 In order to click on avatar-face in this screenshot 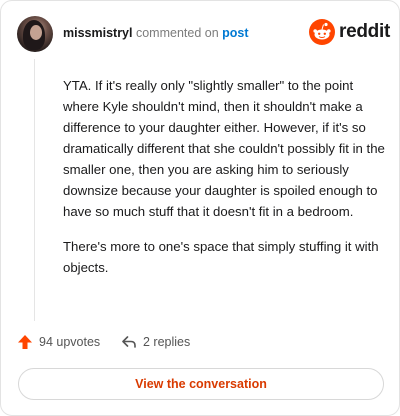, I will do `click(36, 32)`.